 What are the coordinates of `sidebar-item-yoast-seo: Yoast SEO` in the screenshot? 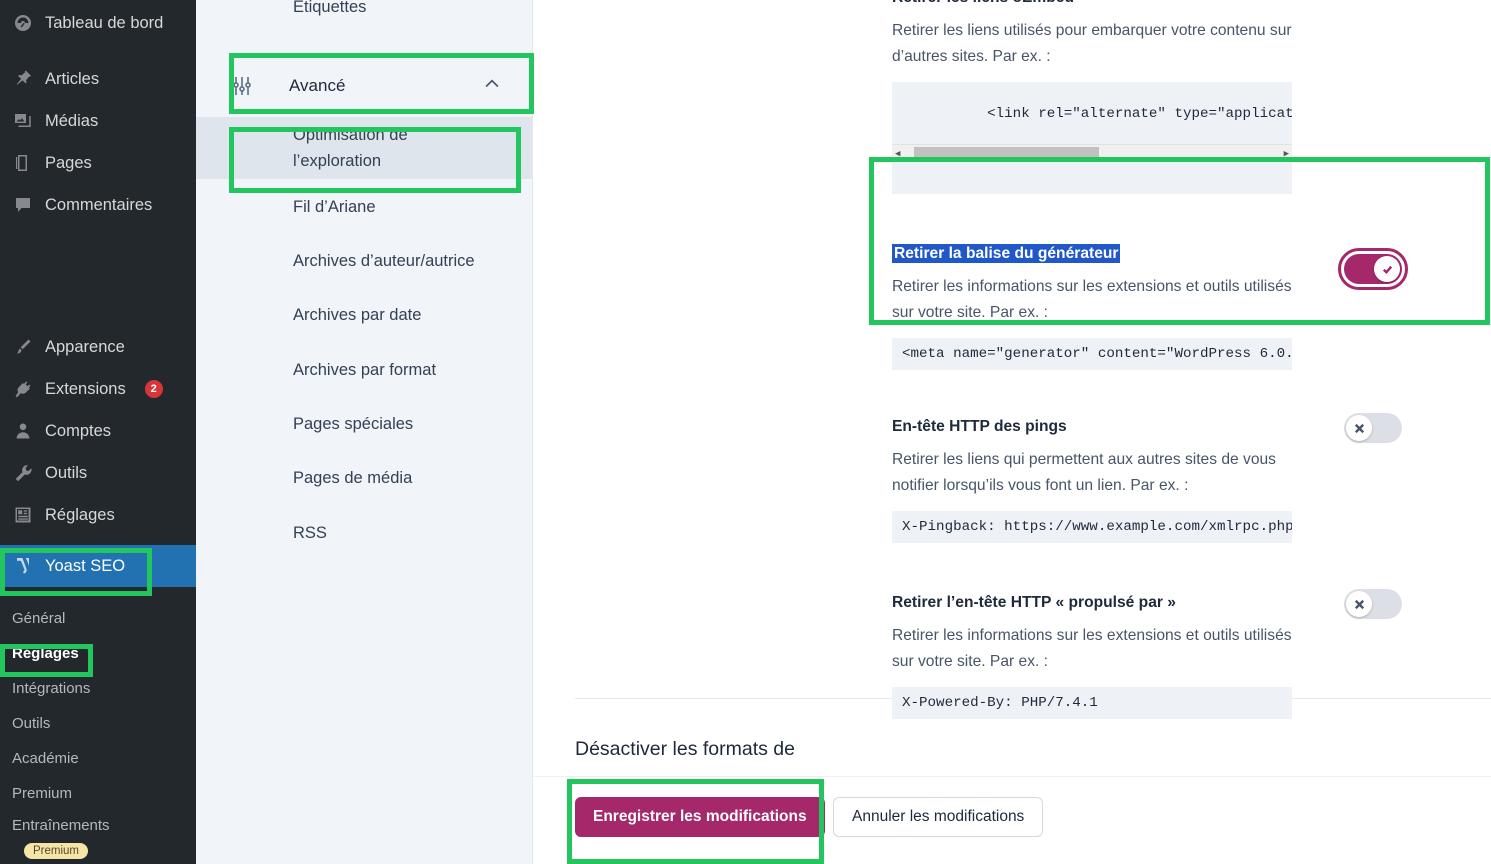 It's located at (98, 566).